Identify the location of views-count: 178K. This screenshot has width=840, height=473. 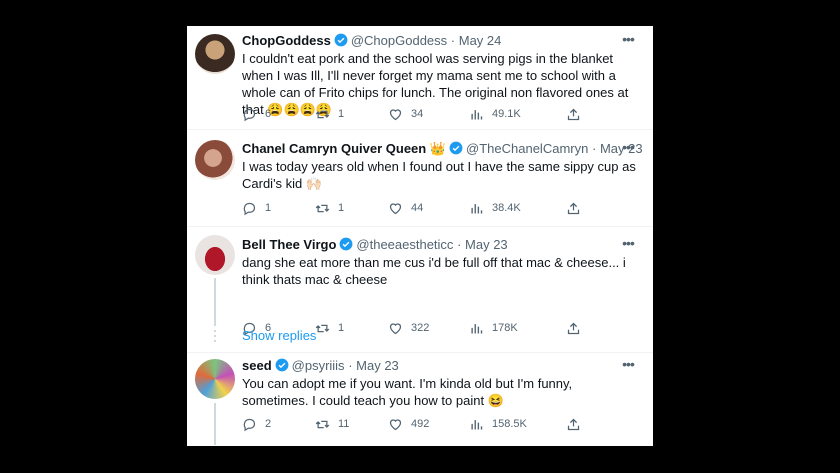
(505, 328).